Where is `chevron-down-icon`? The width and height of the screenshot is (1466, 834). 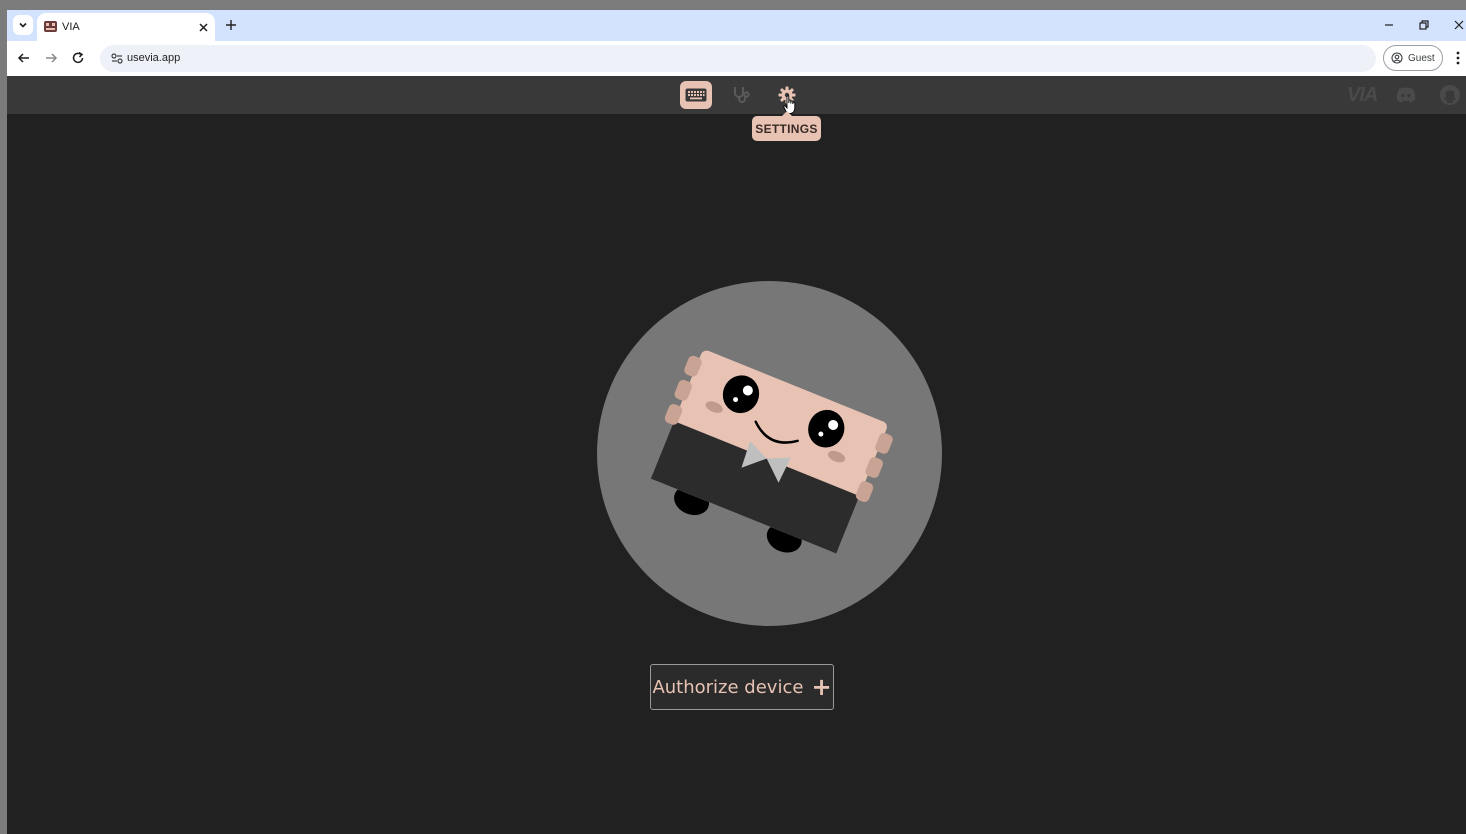
chevron-down-icon is located at coordinates (23, 25).